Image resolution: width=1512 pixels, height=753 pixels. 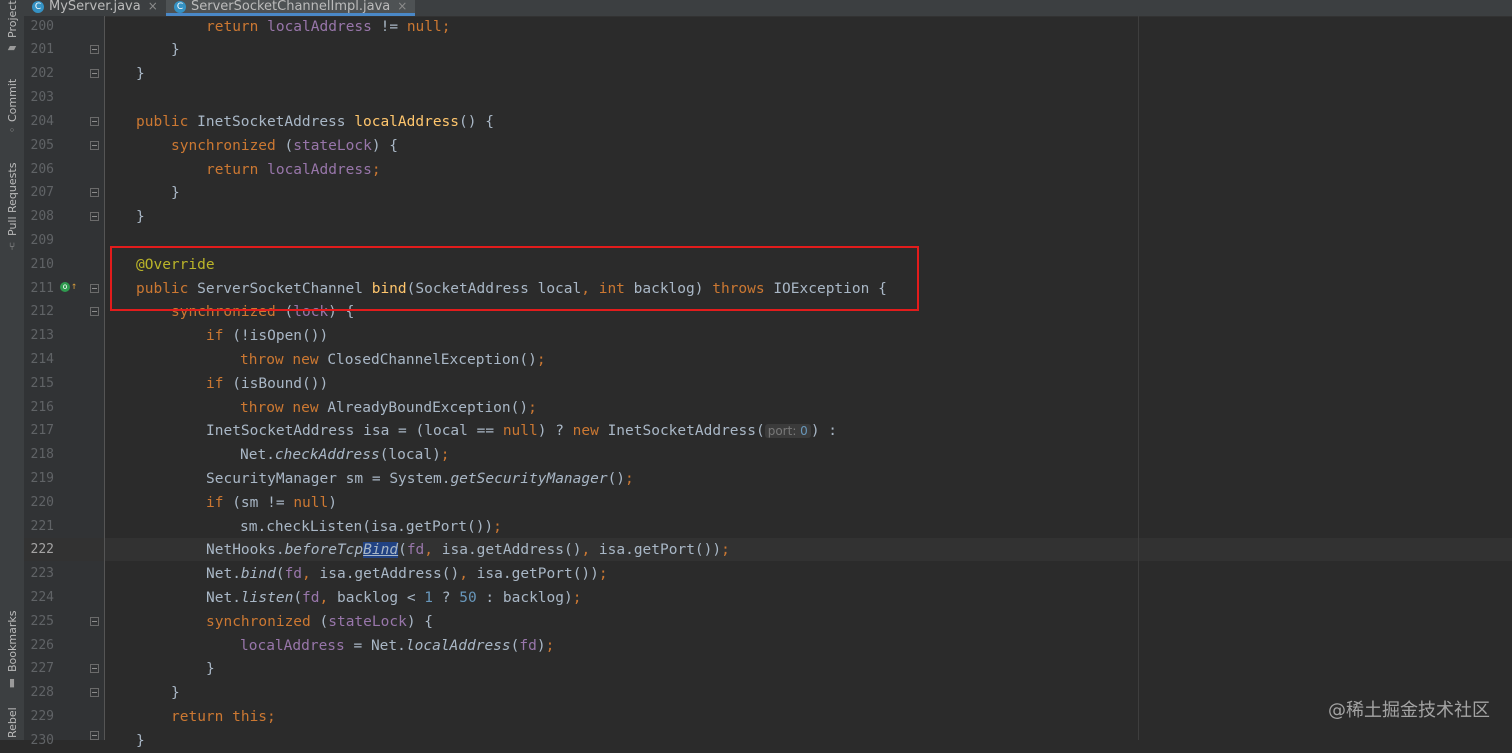 What do you see at coordinates (345, 455) in the screenshot?
I see `code-line-218: Net.checkAddress(local);` at bounding box center [345, 455].